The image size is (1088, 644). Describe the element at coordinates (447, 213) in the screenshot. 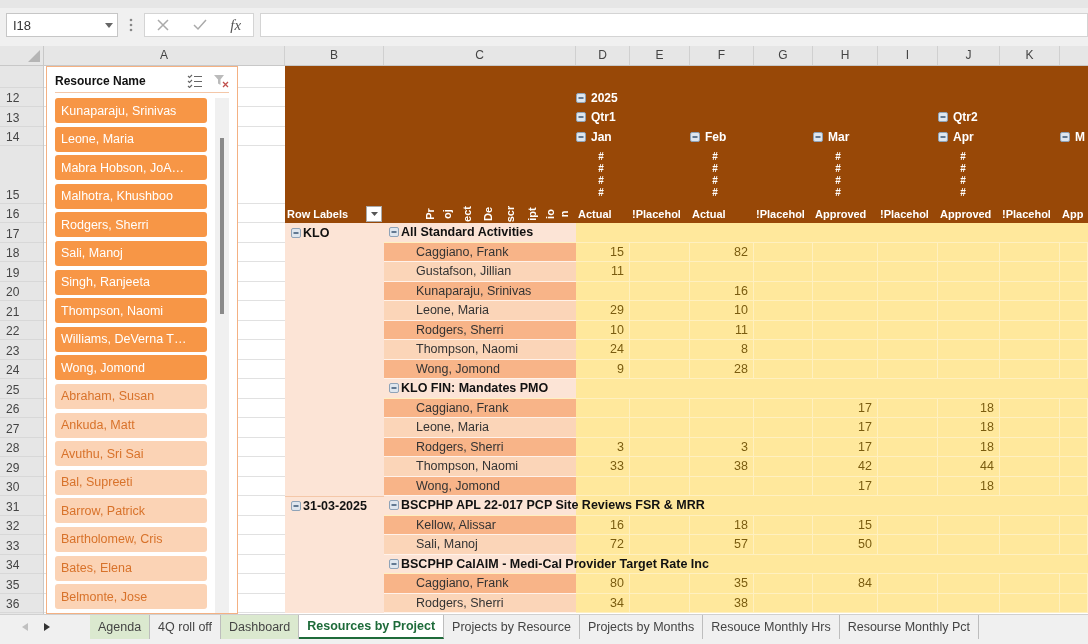

I see `rotated-heading-fragment: oj` at that location.